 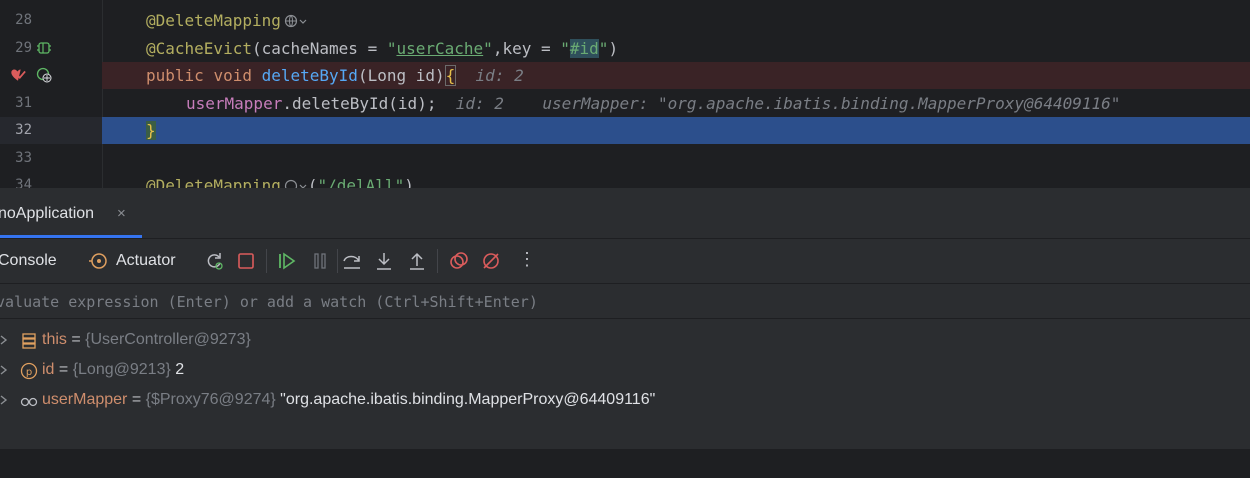 I want to click on line-number: 29, so click(x=23, y=48).